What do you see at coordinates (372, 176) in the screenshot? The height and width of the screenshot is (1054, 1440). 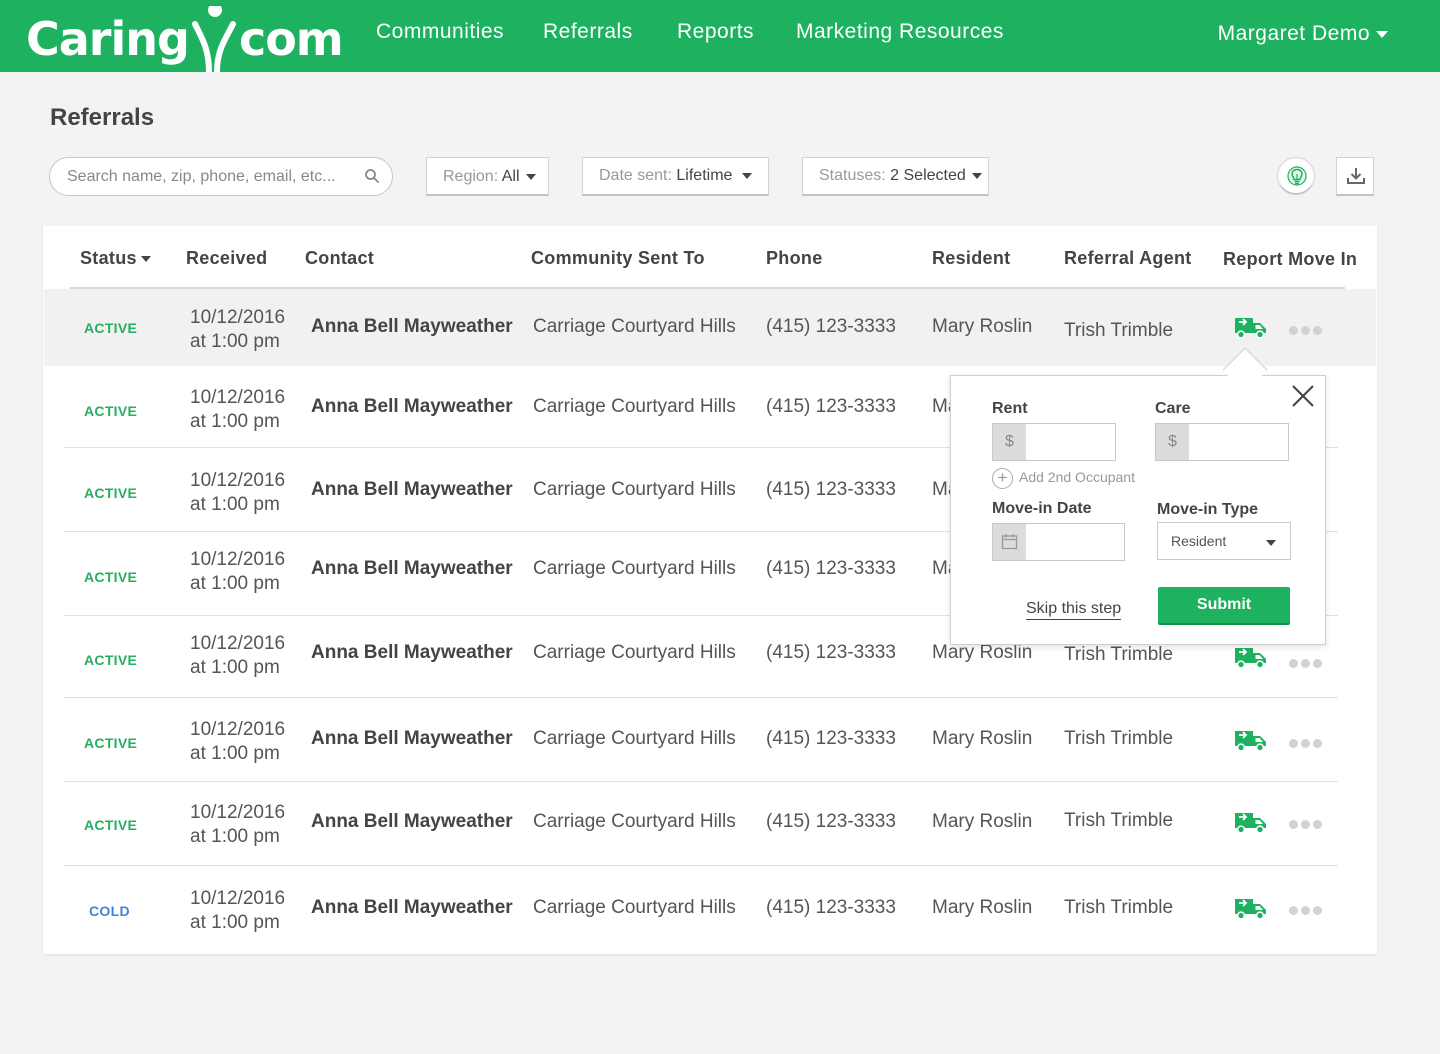 I see `search-icon` at bounding box center [372, 176].